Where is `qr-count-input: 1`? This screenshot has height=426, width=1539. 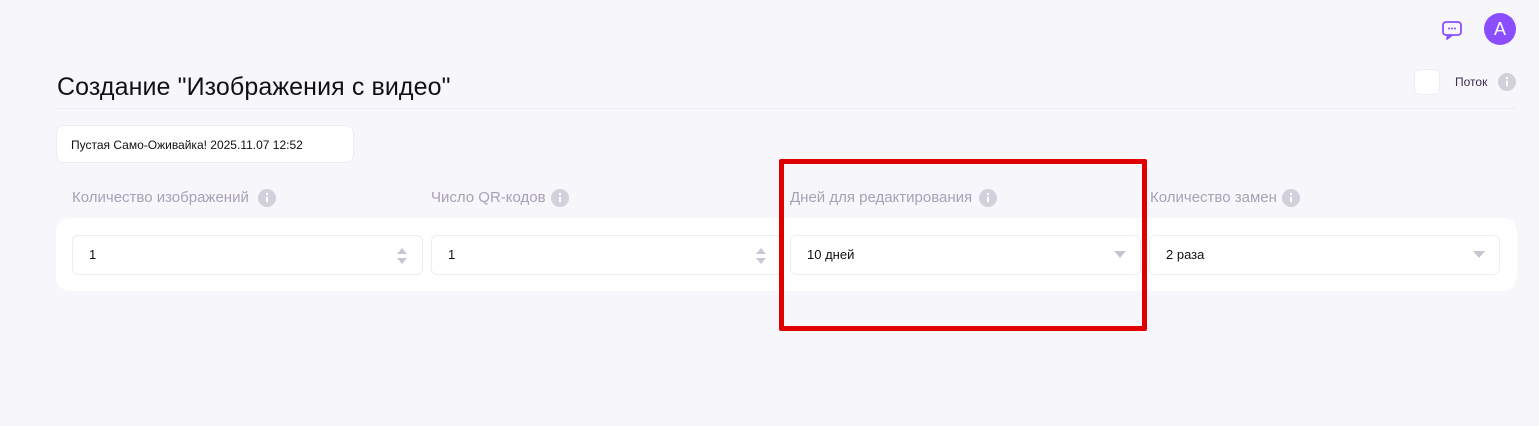
qr-count-input: 1 is located at coordinates (606, 255).